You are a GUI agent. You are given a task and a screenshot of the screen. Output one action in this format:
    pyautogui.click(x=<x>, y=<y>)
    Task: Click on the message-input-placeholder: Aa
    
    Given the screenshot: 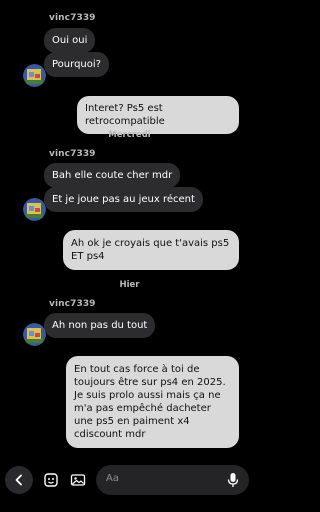 What is the action you would take?
    pyautogui.click(x=112, y=478)
    